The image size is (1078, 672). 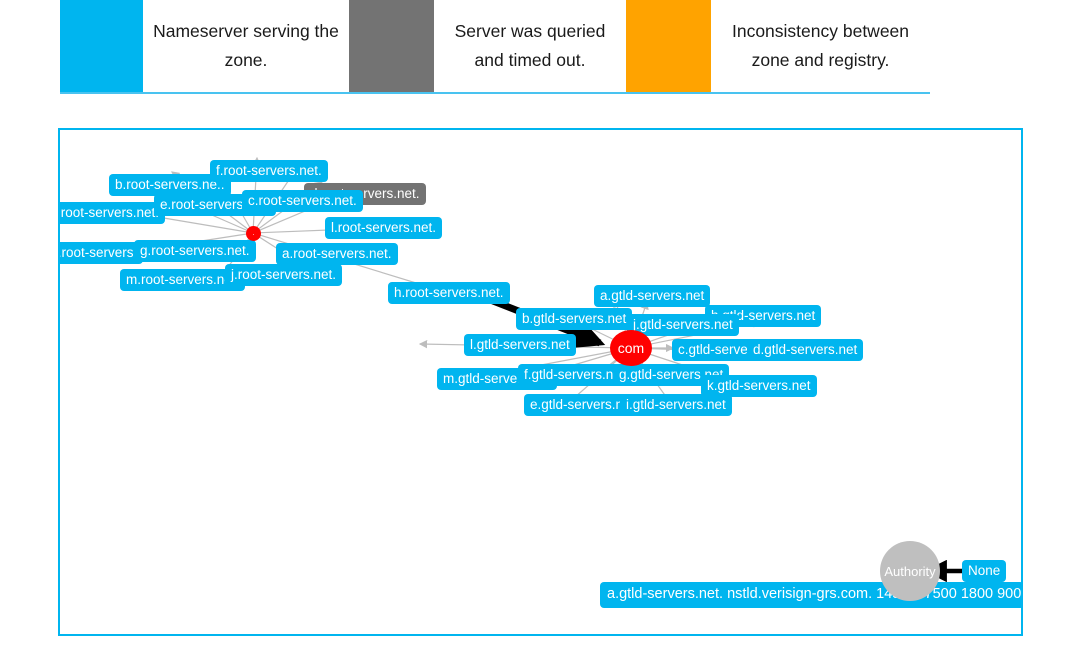 I want to click on none-label: None, so click(x=984, y=571).